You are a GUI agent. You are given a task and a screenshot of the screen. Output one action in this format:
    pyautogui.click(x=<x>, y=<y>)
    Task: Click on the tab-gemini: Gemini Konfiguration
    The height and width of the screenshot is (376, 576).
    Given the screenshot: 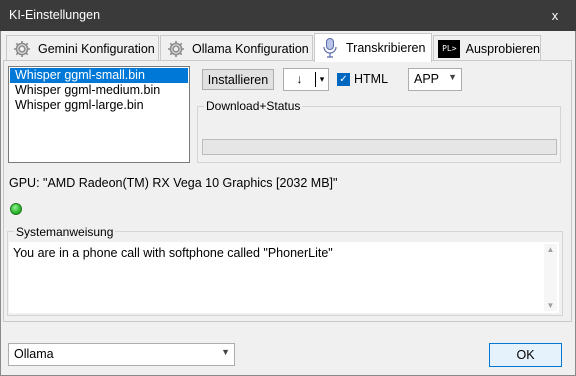 What is the action you would take?
    pyautogui.click(x=82, y=48)
    